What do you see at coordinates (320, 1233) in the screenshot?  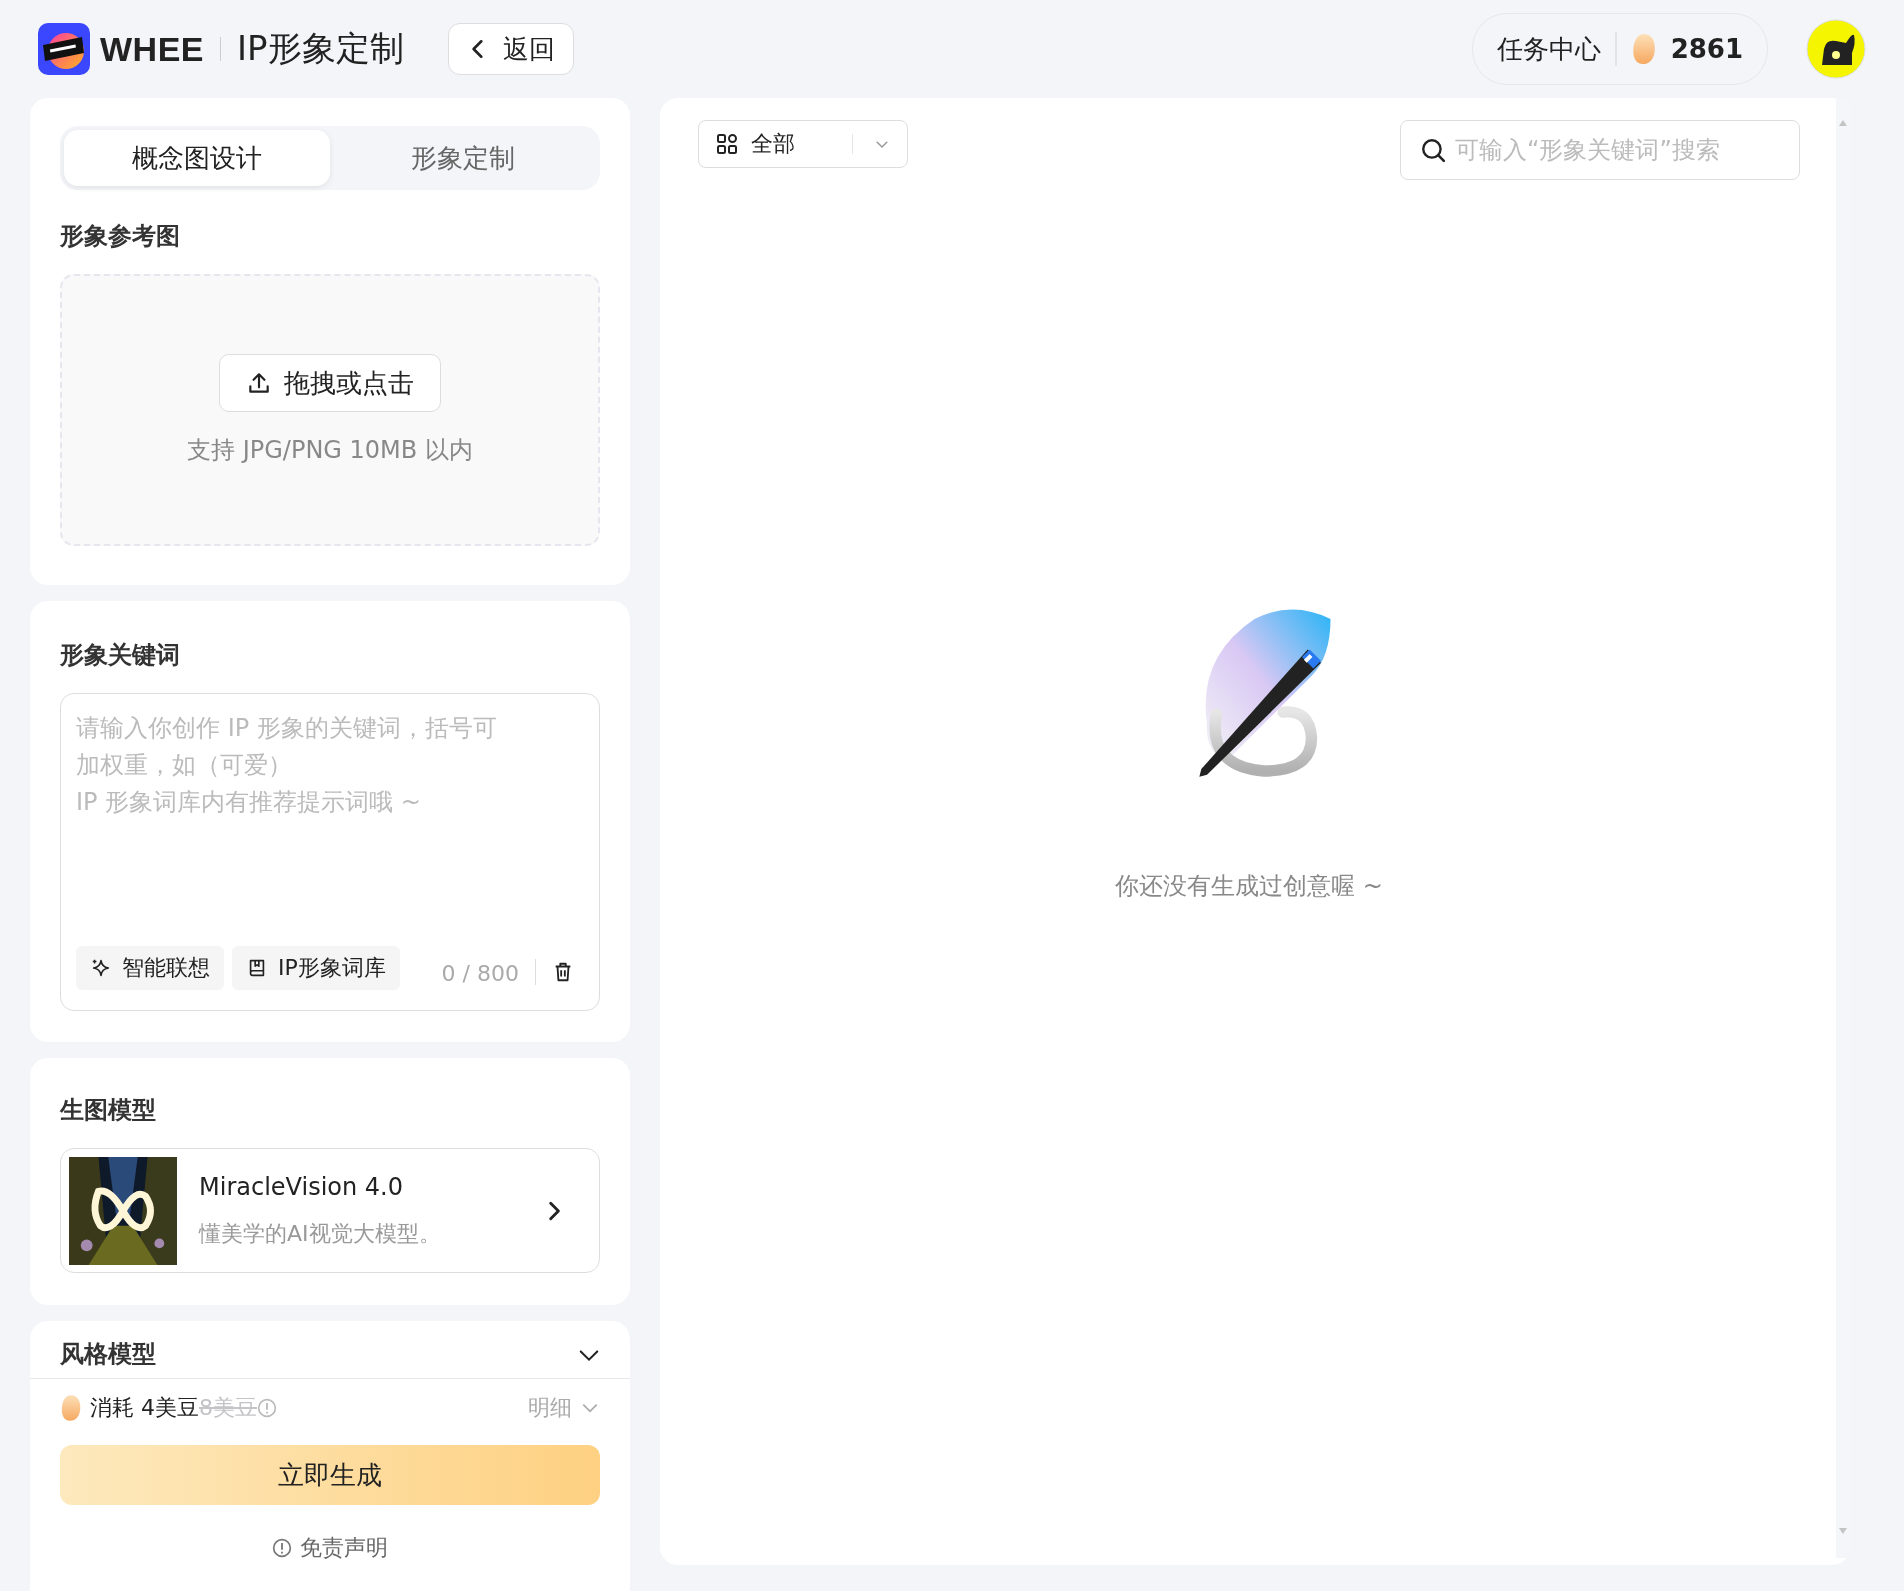 I see `model-description: 懂美学的AI视觉大模型。` at bounding box center [320, 1233].